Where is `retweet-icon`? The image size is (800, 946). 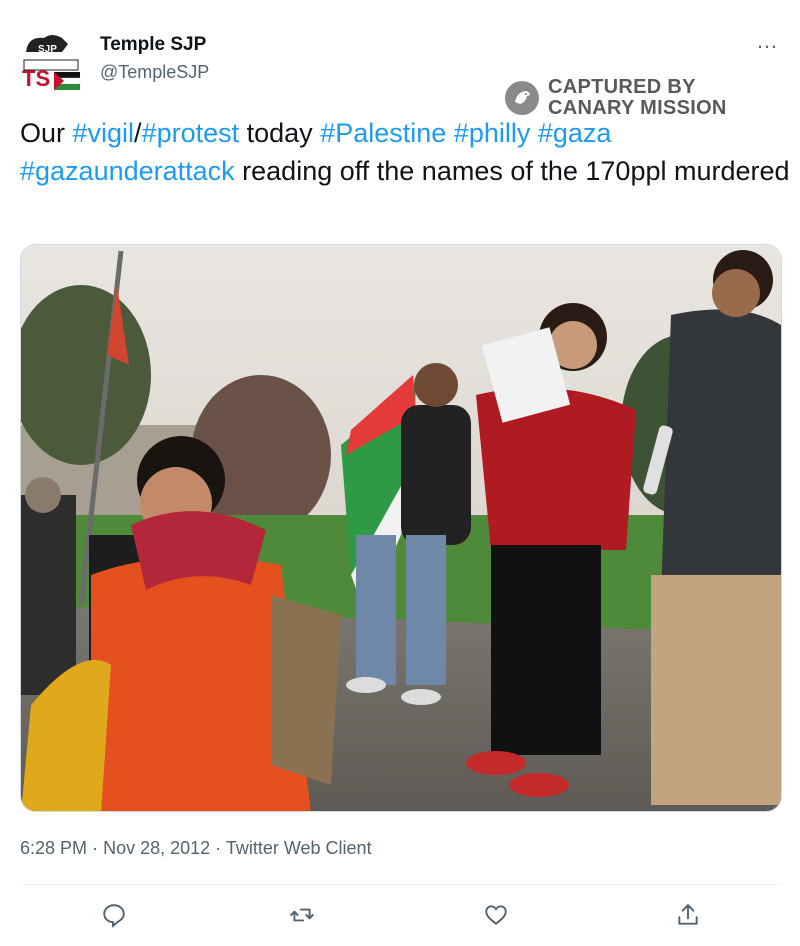 retweet-icon is located at coordinates (304, 917).